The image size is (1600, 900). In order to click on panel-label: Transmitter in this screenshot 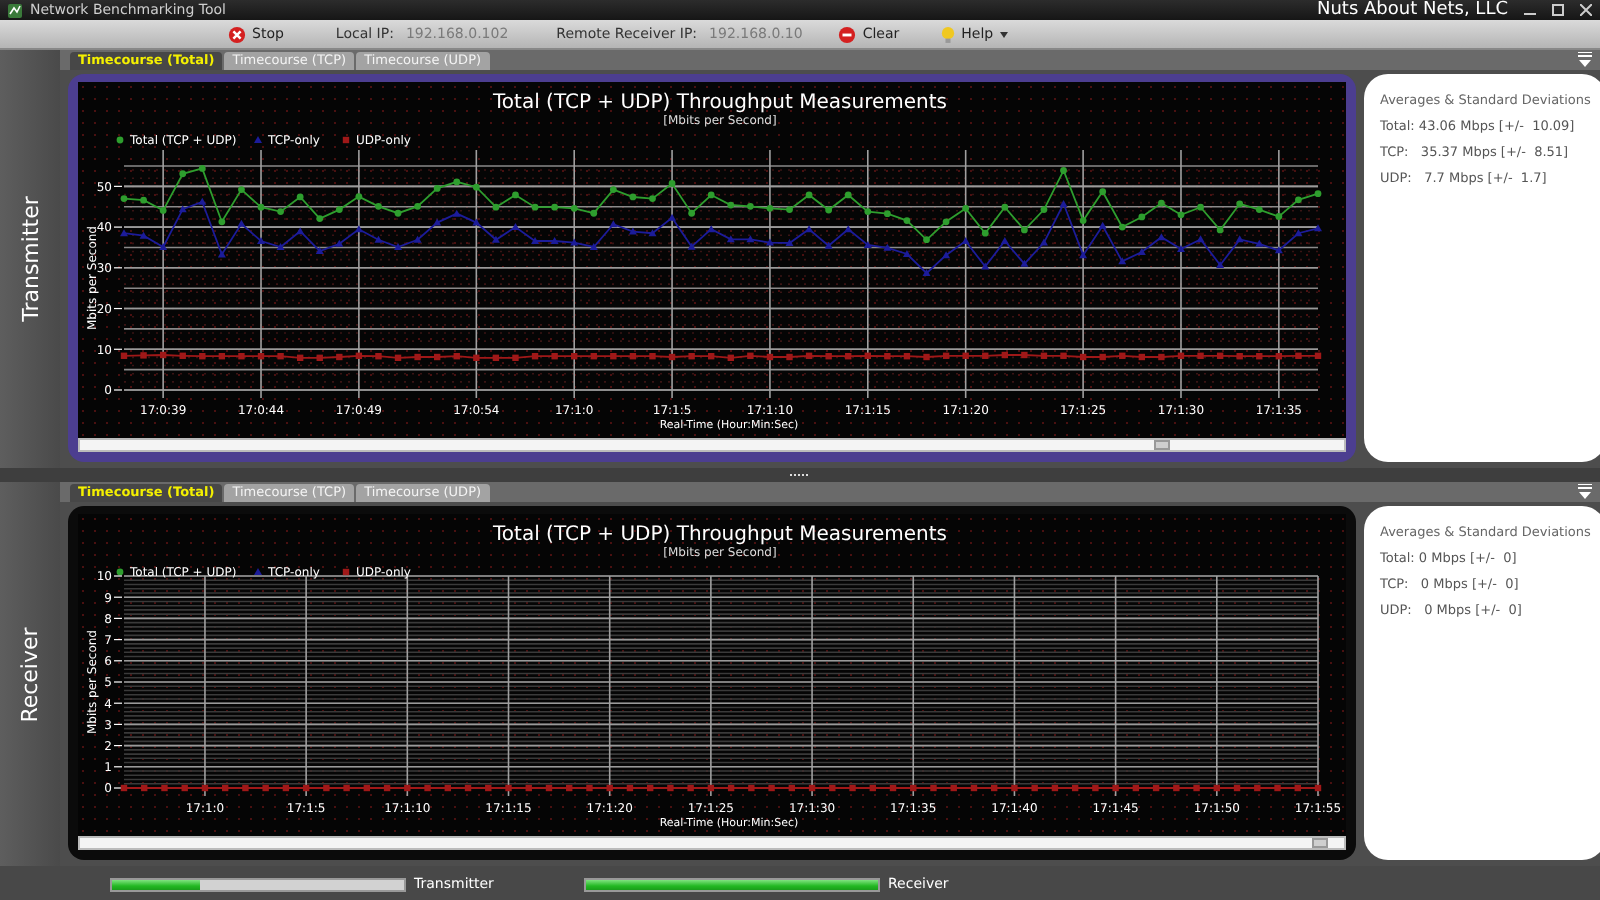, I will do `click(30, 259)`.